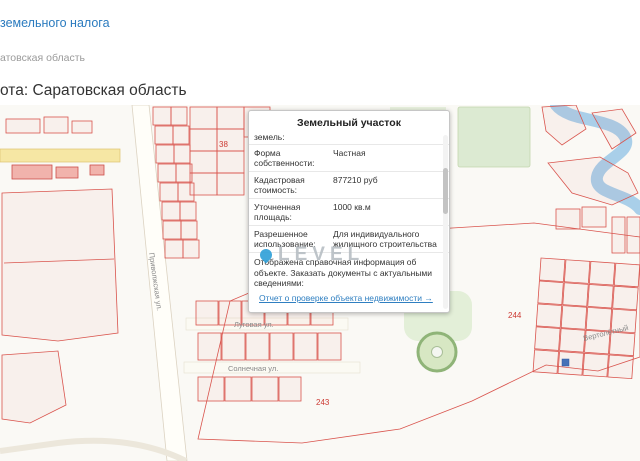 The image size is (640, 461). What do you see at coordinates (285, 239) in the screenshot?
I see `row-label: Разрешенное использование:` at bounding box center [285, 239].